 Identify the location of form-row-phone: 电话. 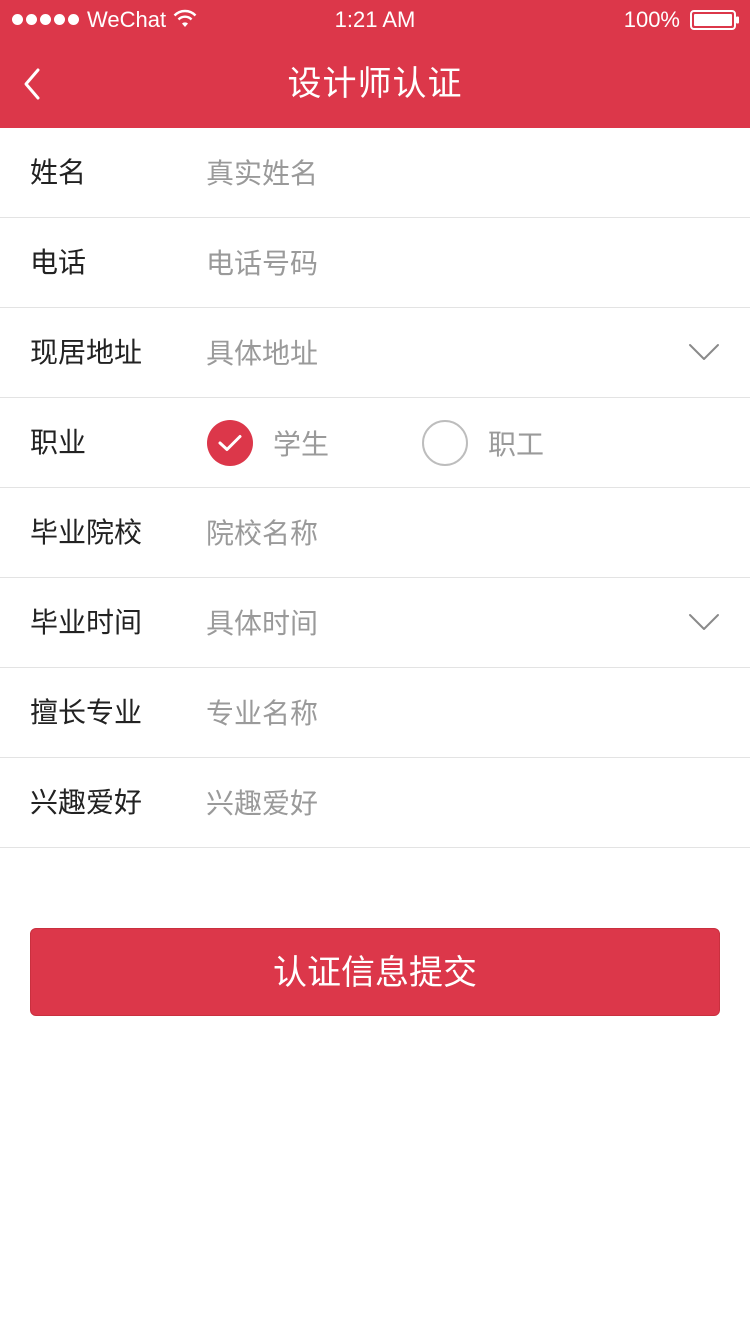
(375, 263).